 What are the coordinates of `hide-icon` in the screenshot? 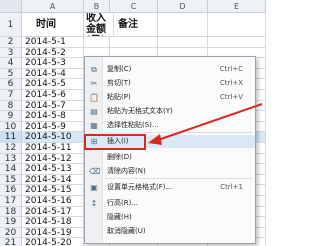 It's located at (94, 217).